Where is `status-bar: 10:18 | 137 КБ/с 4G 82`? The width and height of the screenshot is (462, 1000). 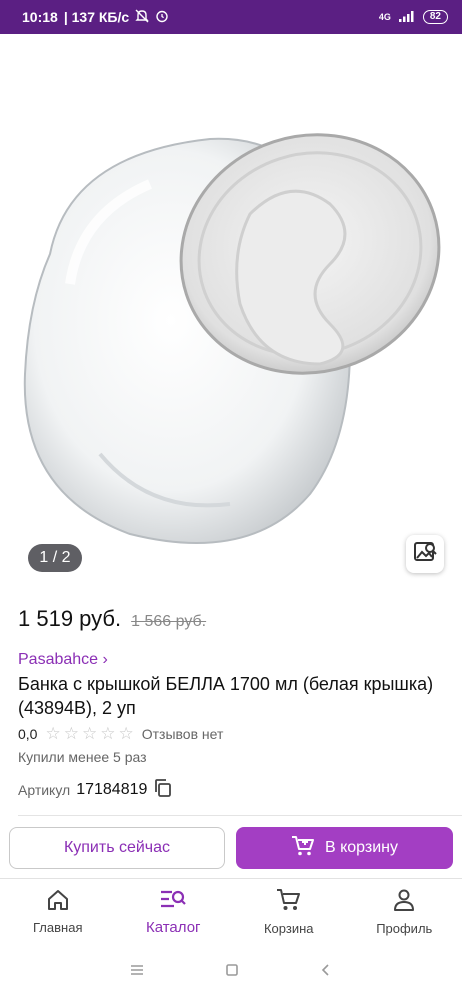 status-bar: 10:18 | 137 КБ/с 4G 82 is located at coordinates (231, 17).